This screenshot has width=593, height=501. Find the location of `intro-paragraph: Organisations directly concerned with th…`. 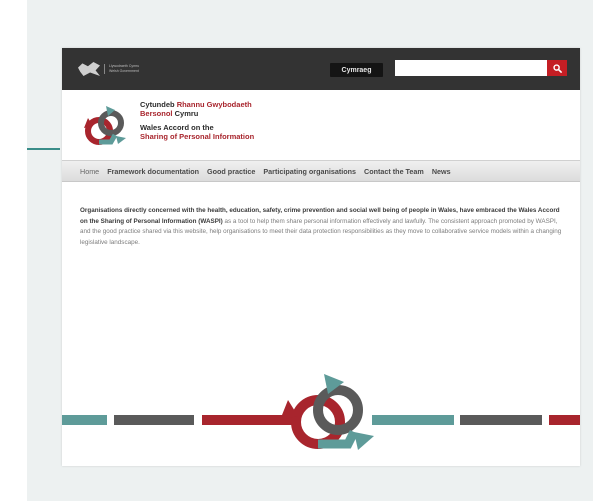

intro-paragraph: Organisations directly concerned with th… is located at coordinates (321, 227).